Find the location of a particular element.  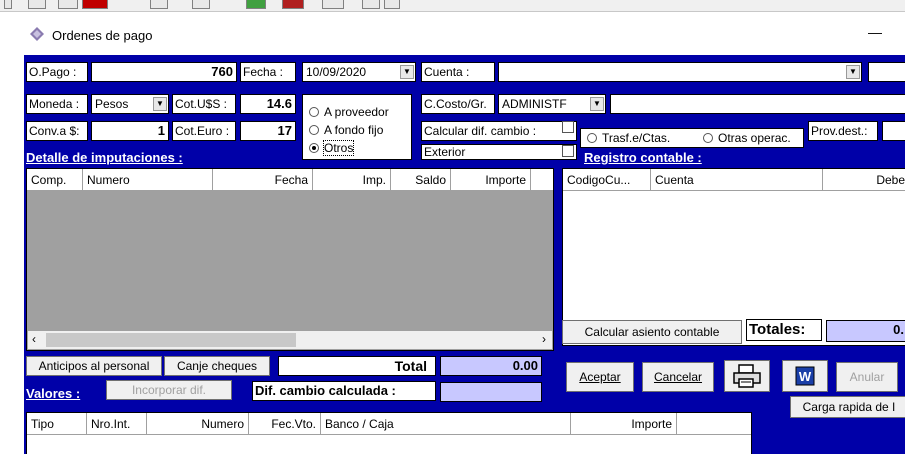

horizontal-scrollbar: ‹ › is located at coordinates (290, 340).